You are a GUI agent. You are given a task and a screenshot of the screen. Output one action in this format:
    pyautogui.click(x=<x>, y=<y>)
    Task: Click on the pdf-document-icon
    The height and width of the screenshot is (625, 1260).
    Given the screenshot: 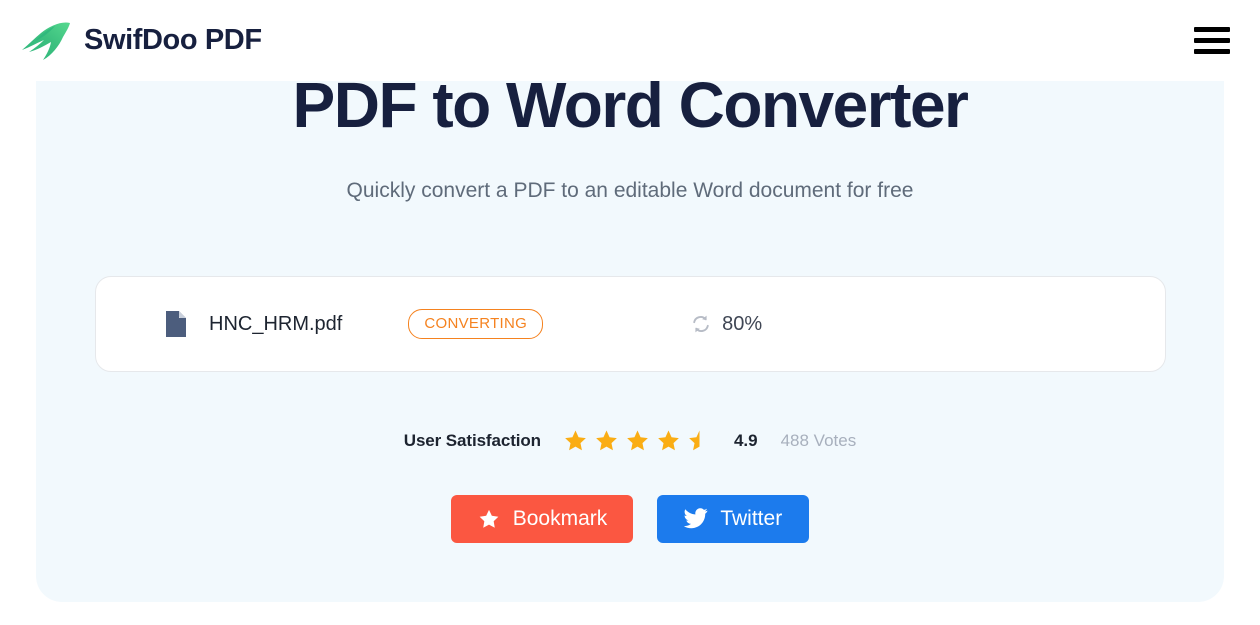 What is the action you would take?
    pyautogui.click(x=176, y=324)
    